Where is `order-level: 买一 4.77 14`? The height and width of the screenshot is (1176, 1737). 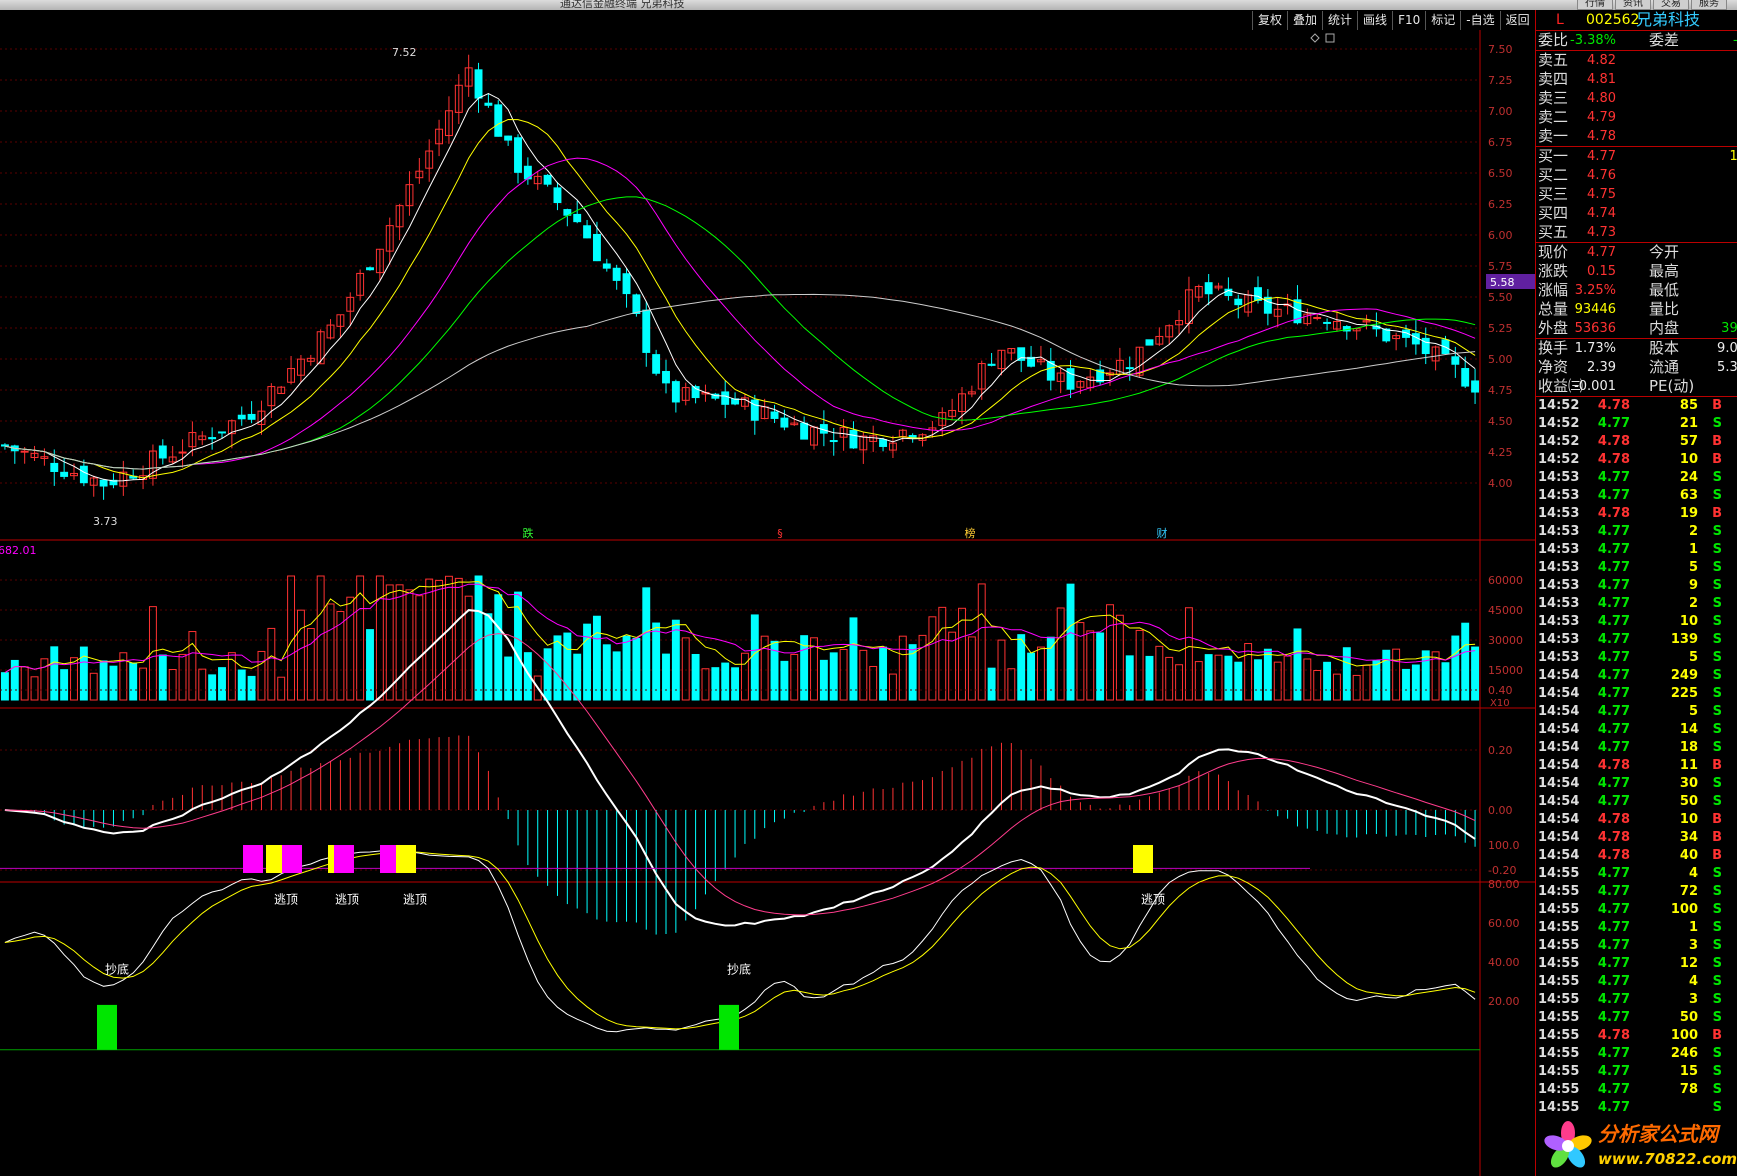
order-level: 买一 4.77 14 is located at coordinates (1636, 156).